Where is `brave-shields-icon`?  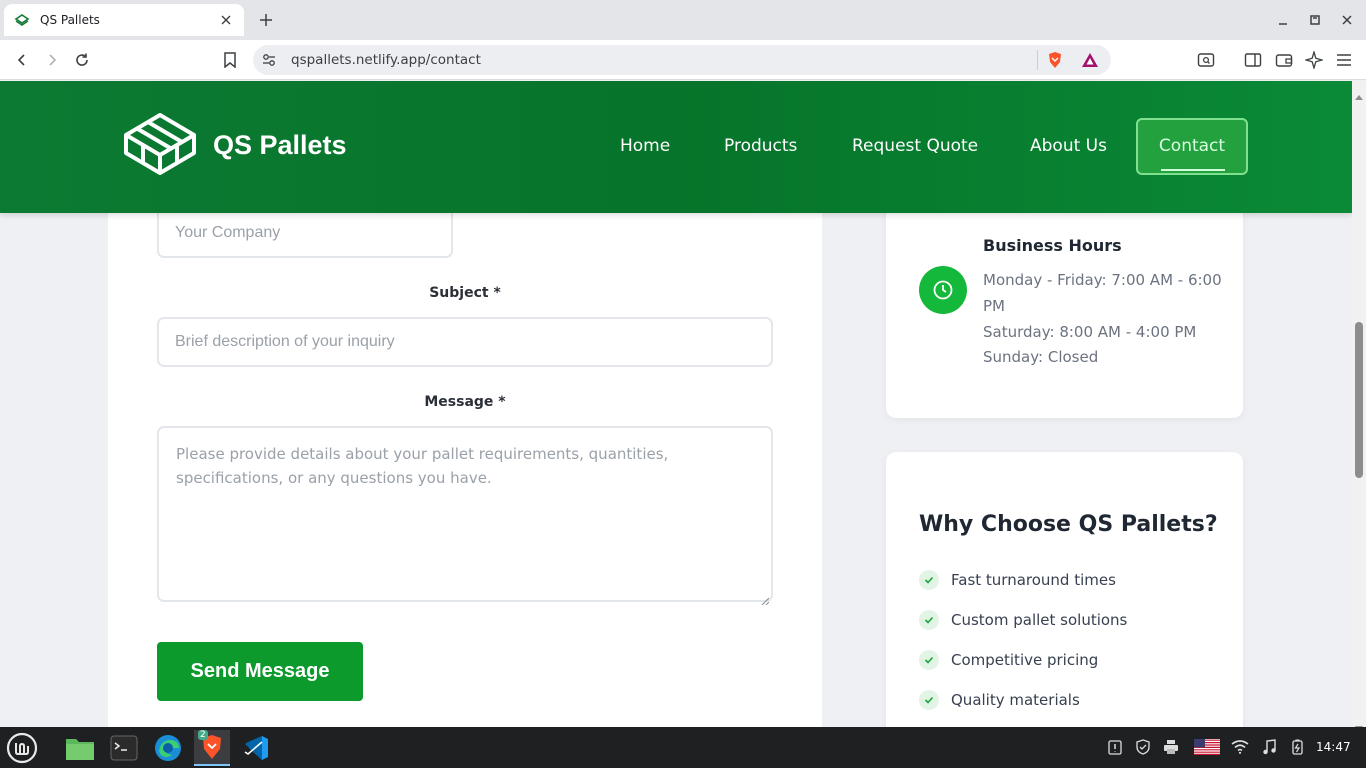 brave-shields-icon is located at coordinates (1055, 60).